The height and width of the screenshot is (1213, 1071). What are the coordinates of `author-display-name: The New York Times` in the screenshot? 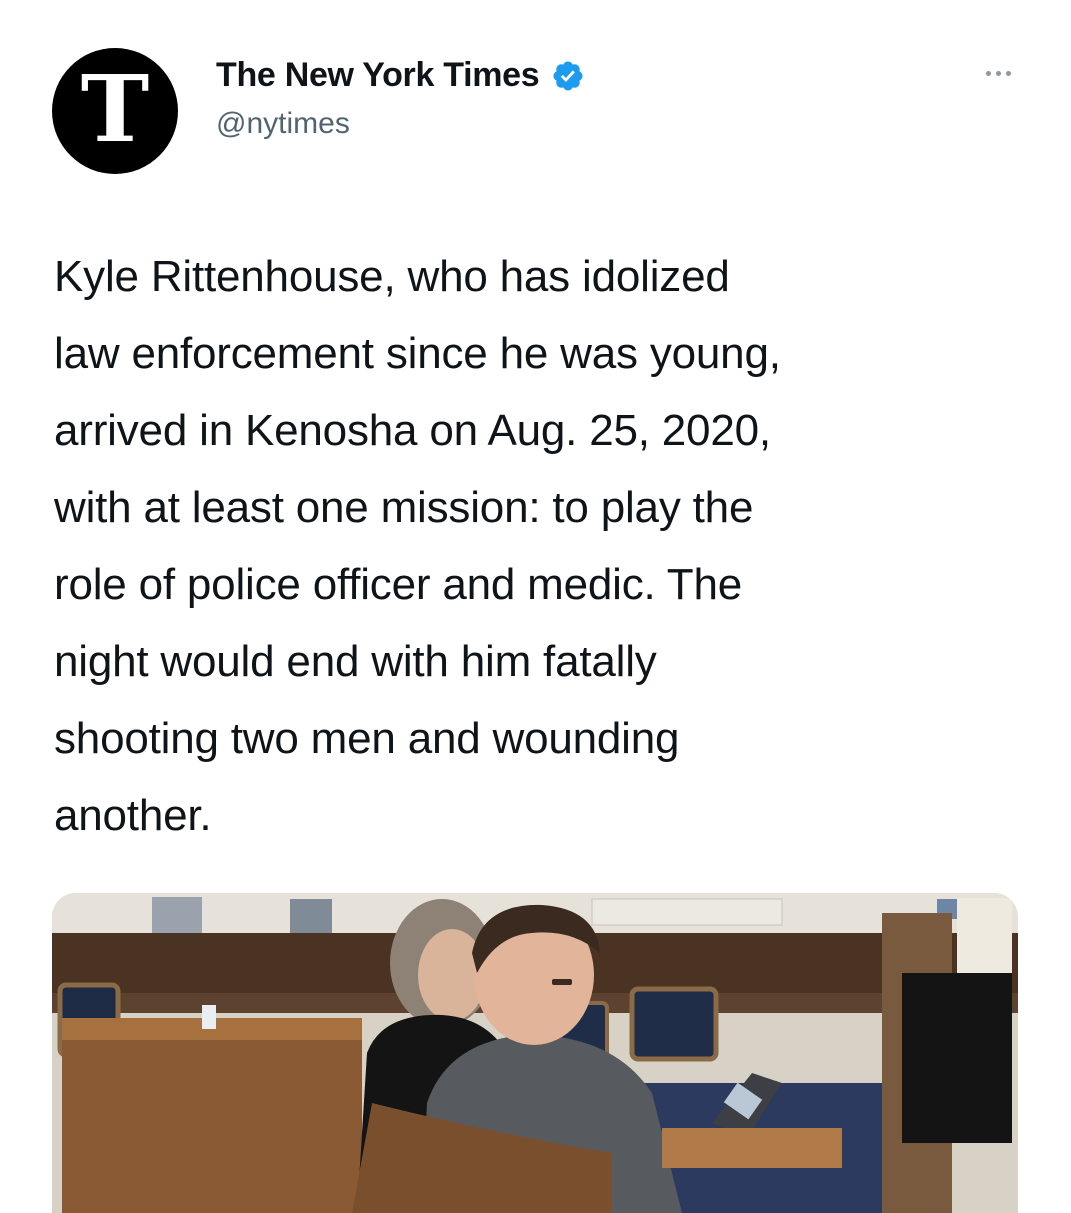 It's located at (378, 75).